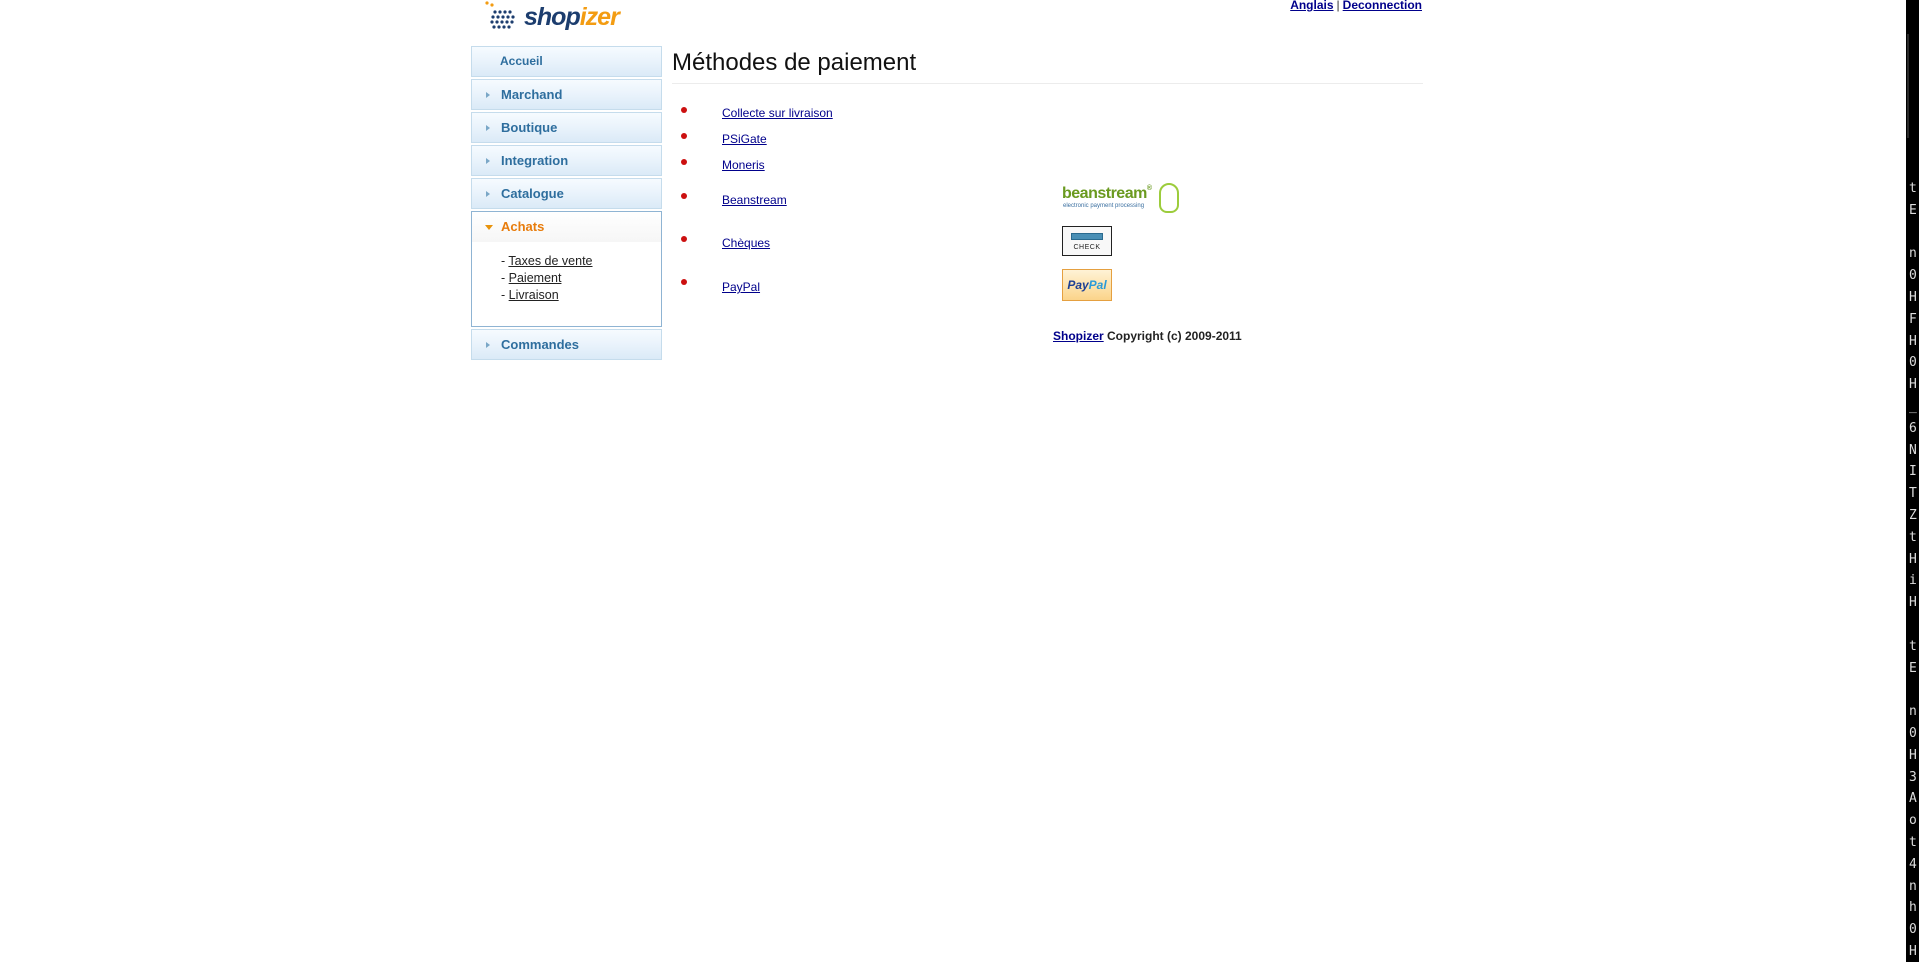 The height and width of the screenshot is (963, 1919). What do you see at coordinates (500, 15) in the screenshot?
I see `logo-dots-icon` at bounding box center [500, 15].